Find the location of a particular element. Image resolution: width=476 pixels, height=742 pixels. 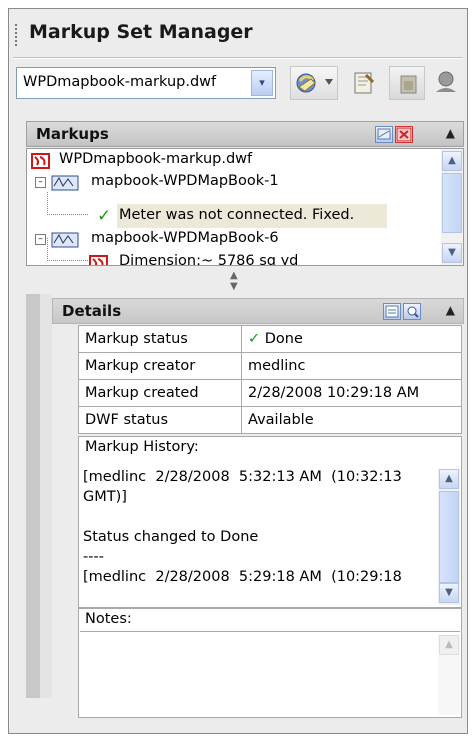

property-value: medlinc is located at coordinates (351, 366).